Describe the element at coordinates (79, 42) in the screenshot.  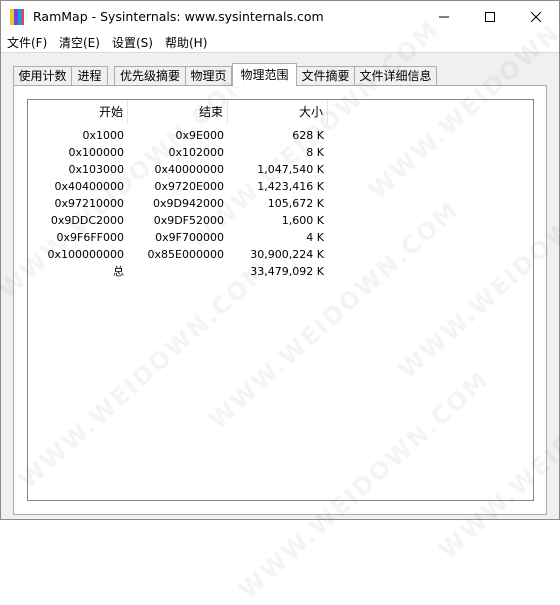
I see `menu-clear: 清空(E)` at that location.